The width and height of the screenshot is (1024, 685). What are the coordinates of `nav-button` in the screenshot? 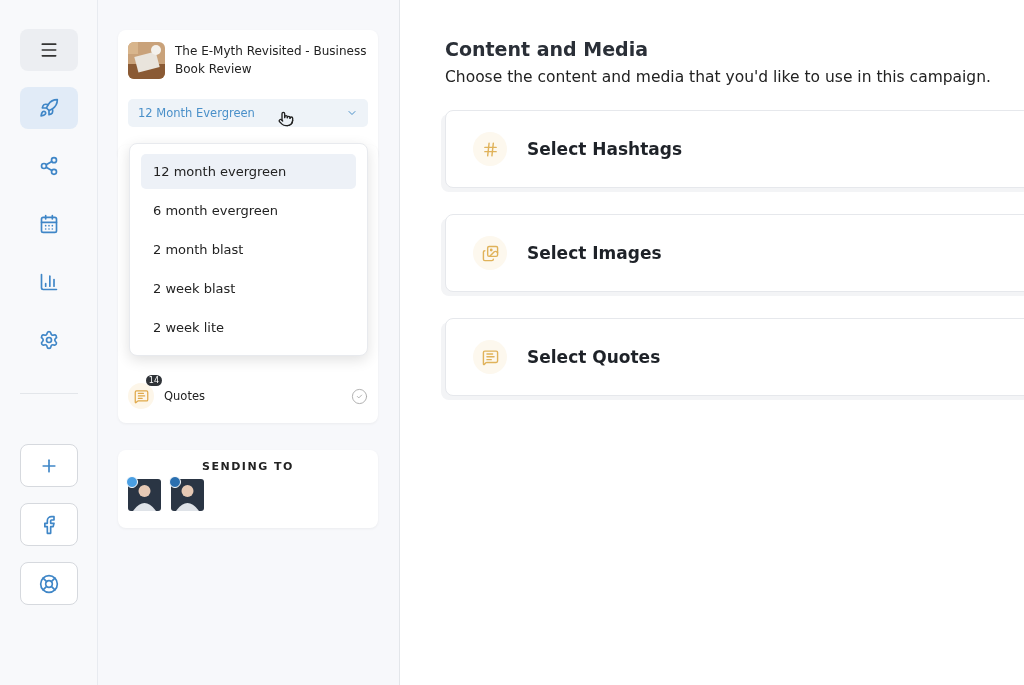 It's located at (48, 108).